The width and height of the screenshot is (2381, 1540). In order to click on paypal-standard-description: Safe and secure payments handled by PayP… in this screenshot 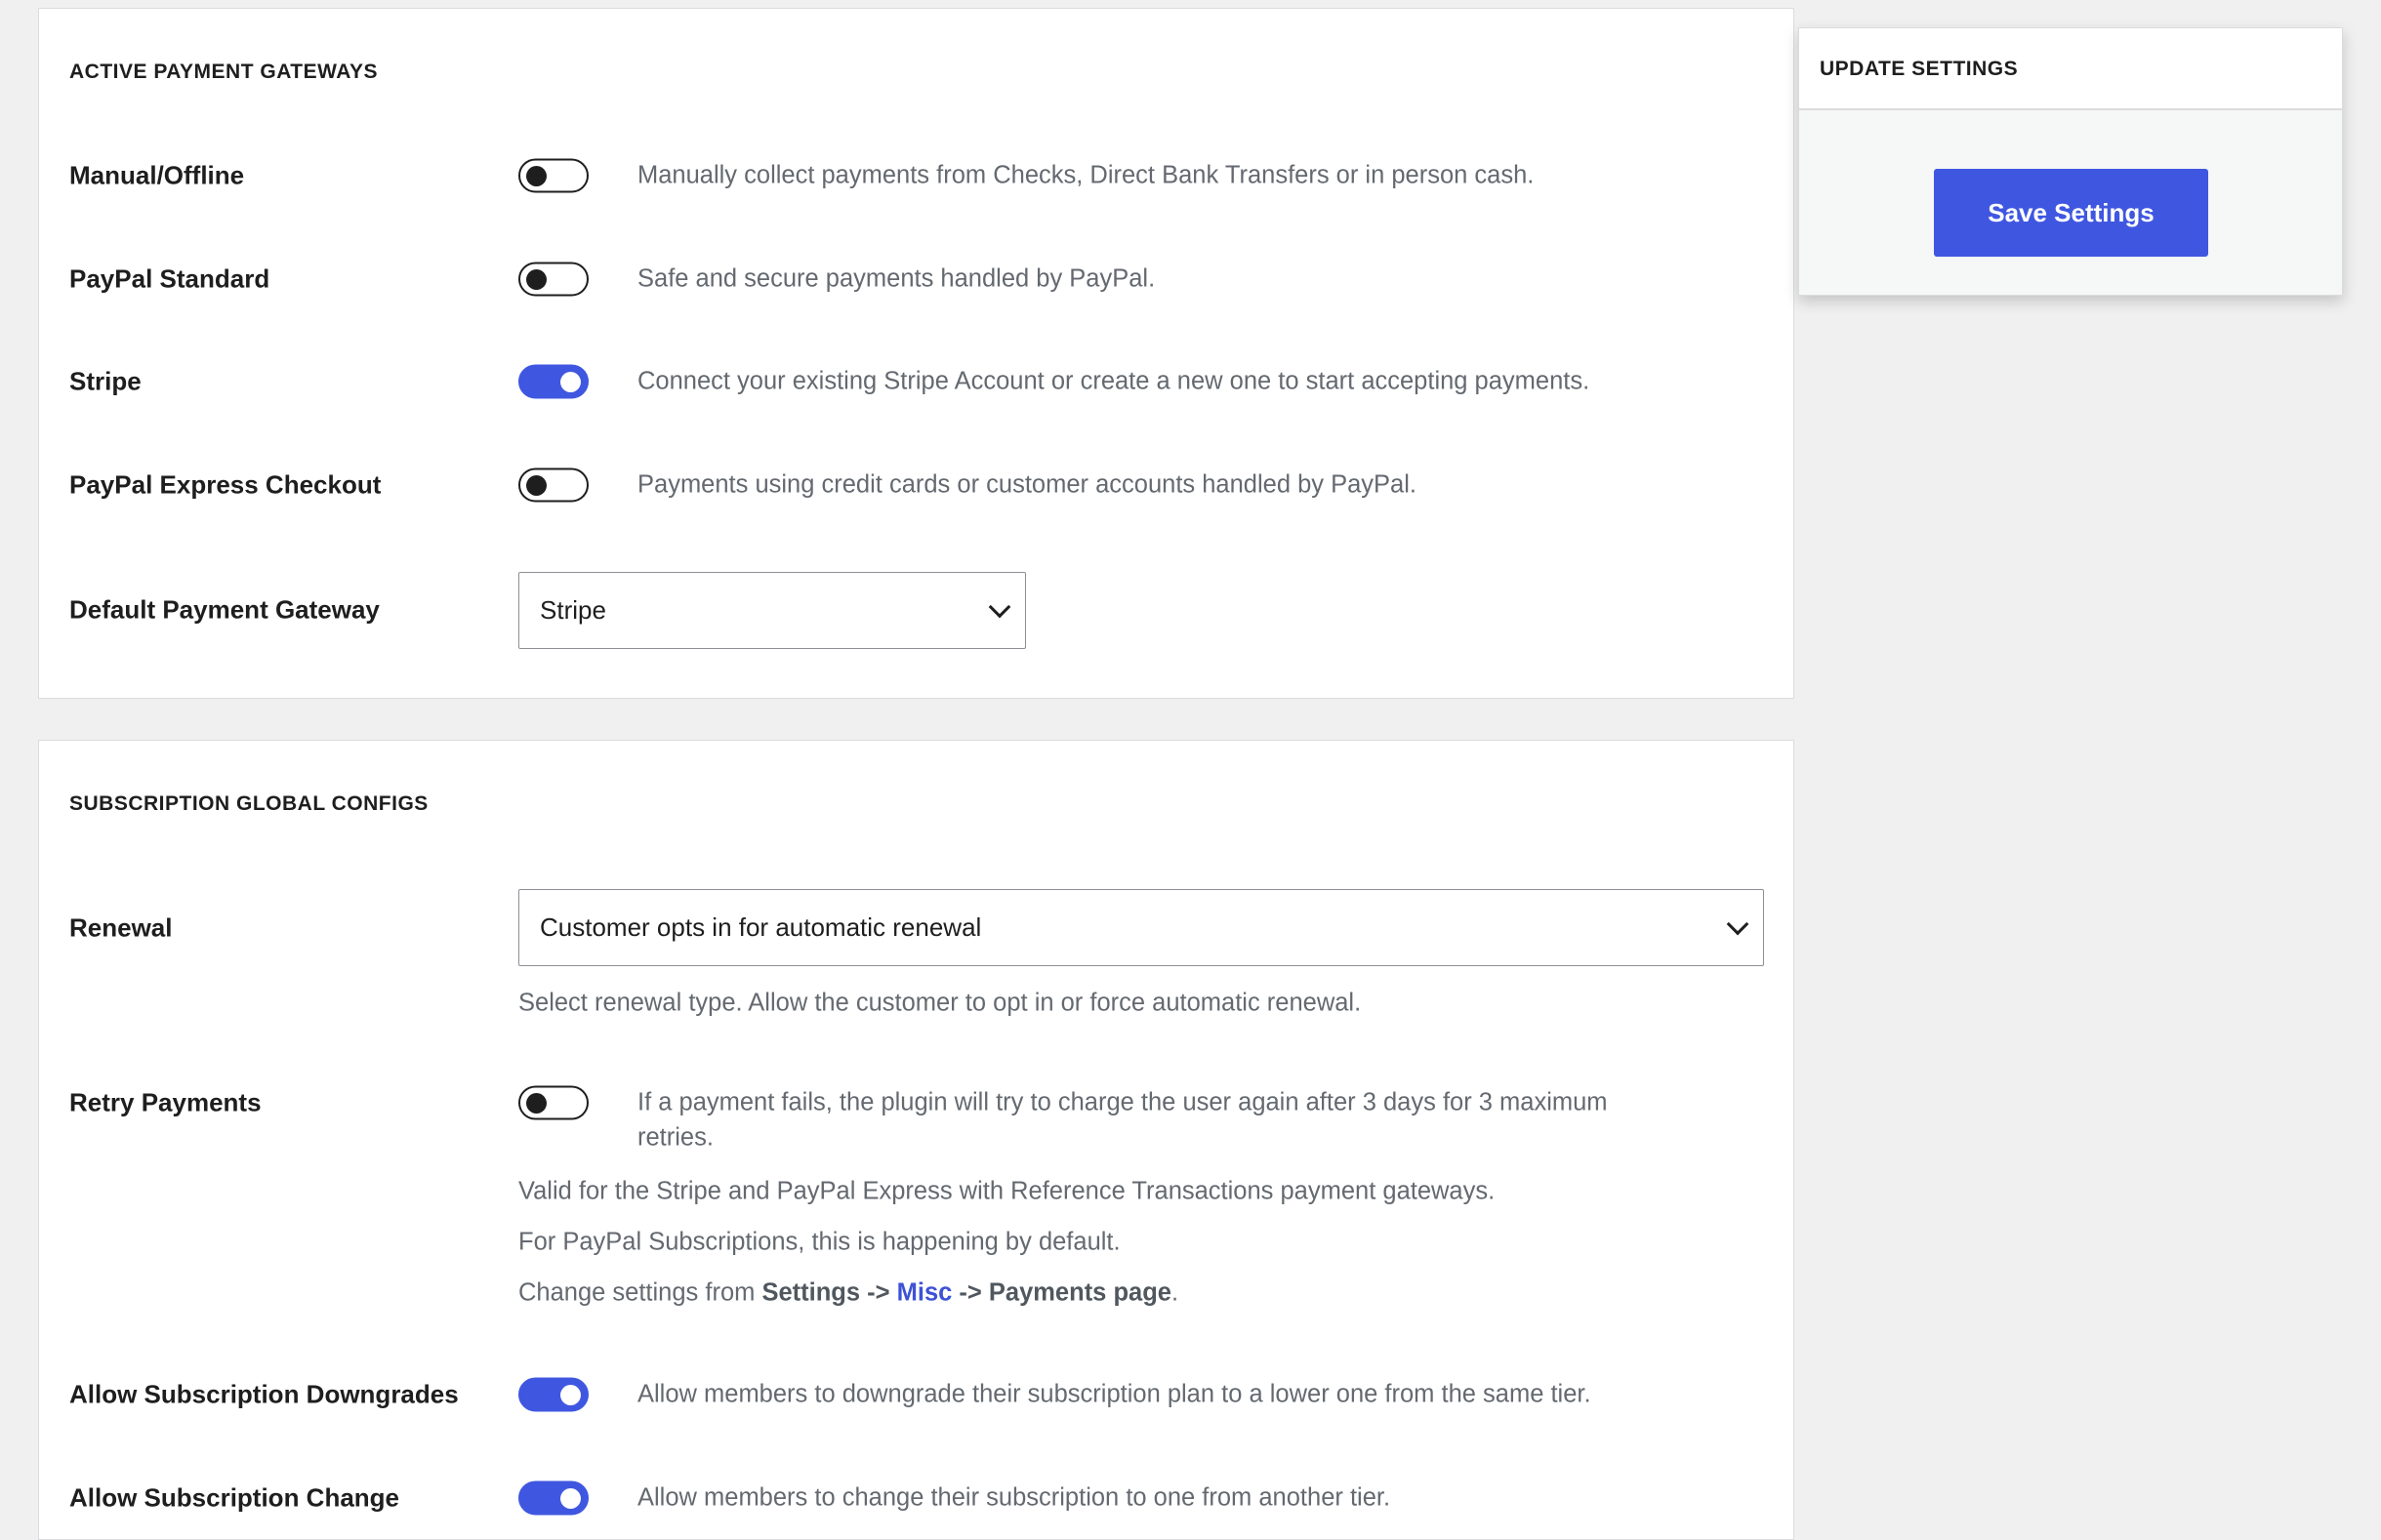, I will do `click(896, 278)`.